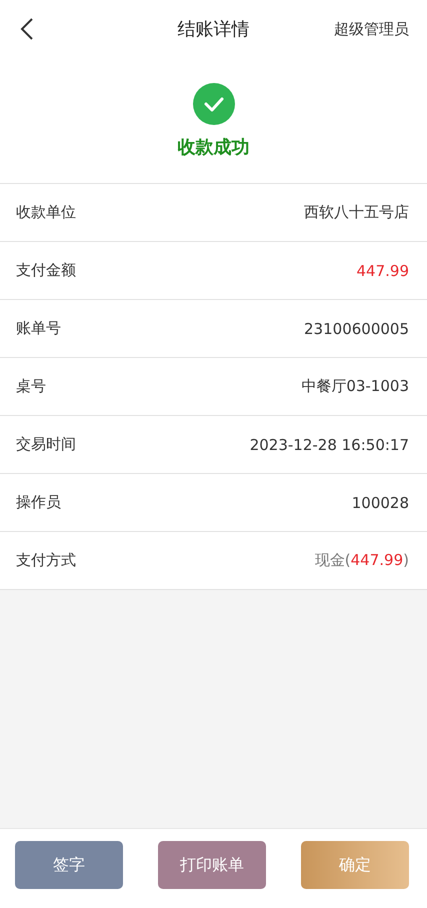  I want to click on user-role: 超级管理员, so click(371, 29).